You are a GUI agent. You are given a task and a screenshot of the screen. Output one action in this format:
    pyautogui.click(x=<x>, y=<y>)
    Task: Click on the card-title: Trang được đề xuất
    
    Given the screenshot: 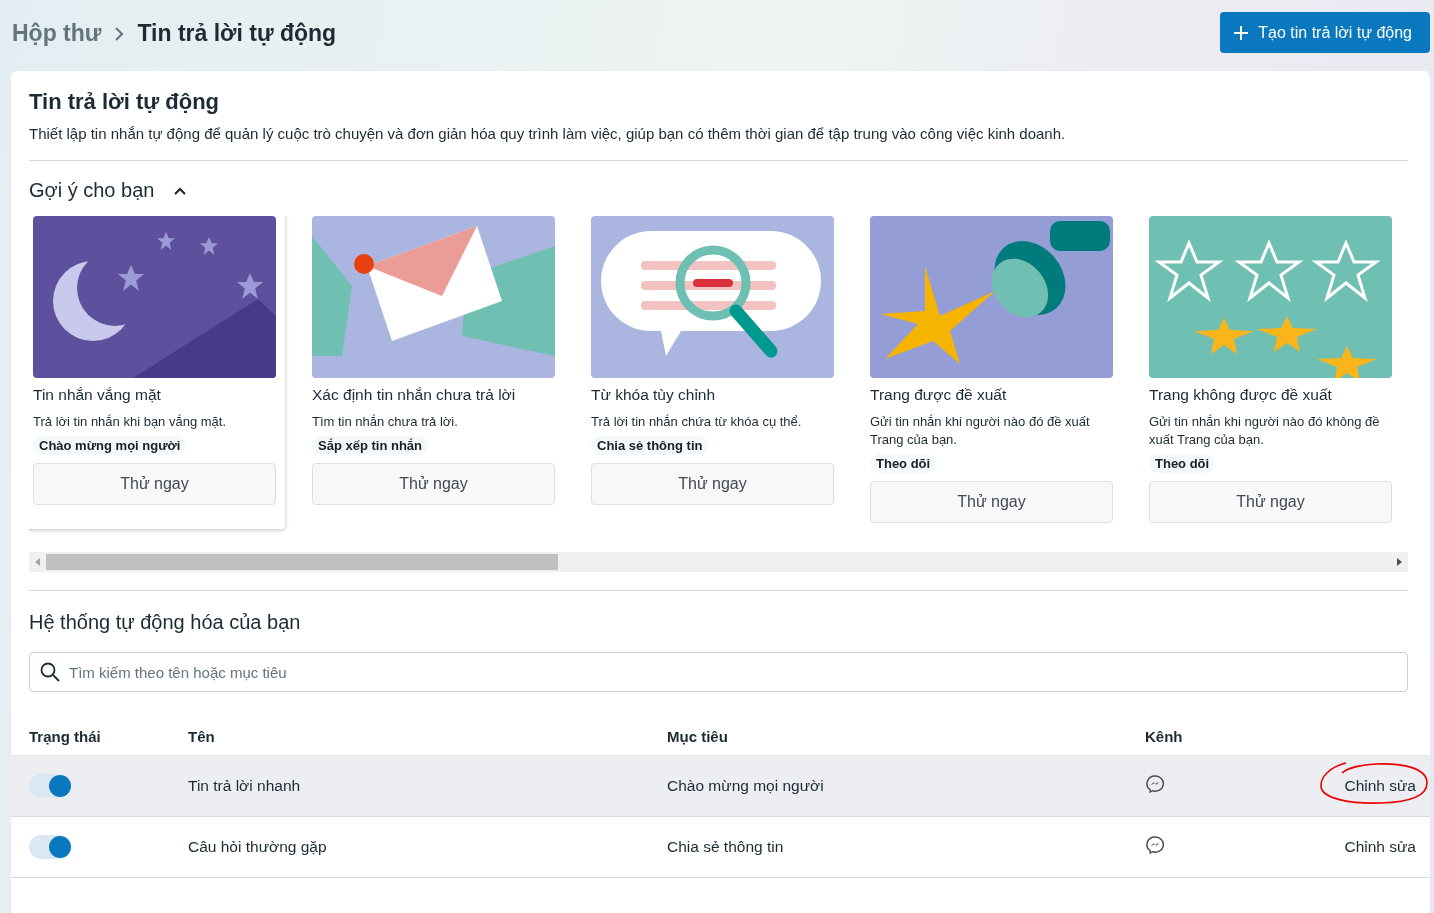 What is the action you would take?
    pyautogui.click(x=939, y=395)
    